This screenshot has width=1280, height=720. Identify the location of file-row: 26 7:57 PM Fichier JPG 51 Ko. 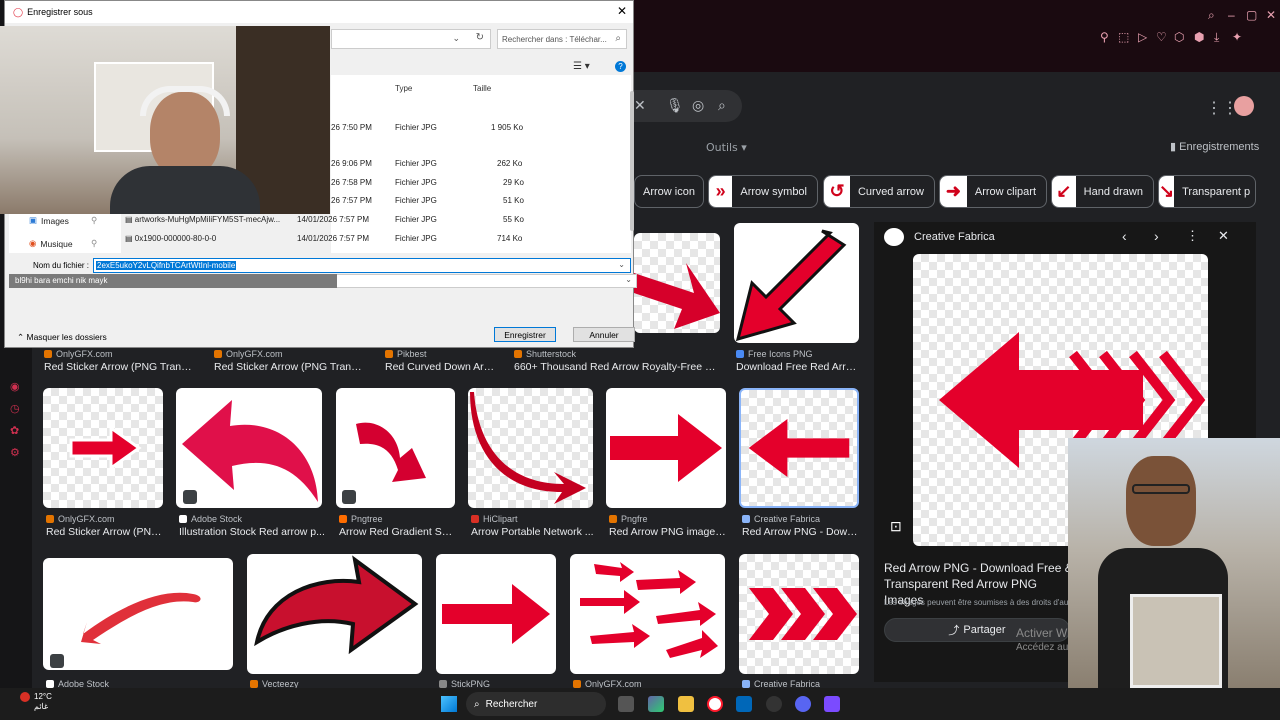
(427, 200).